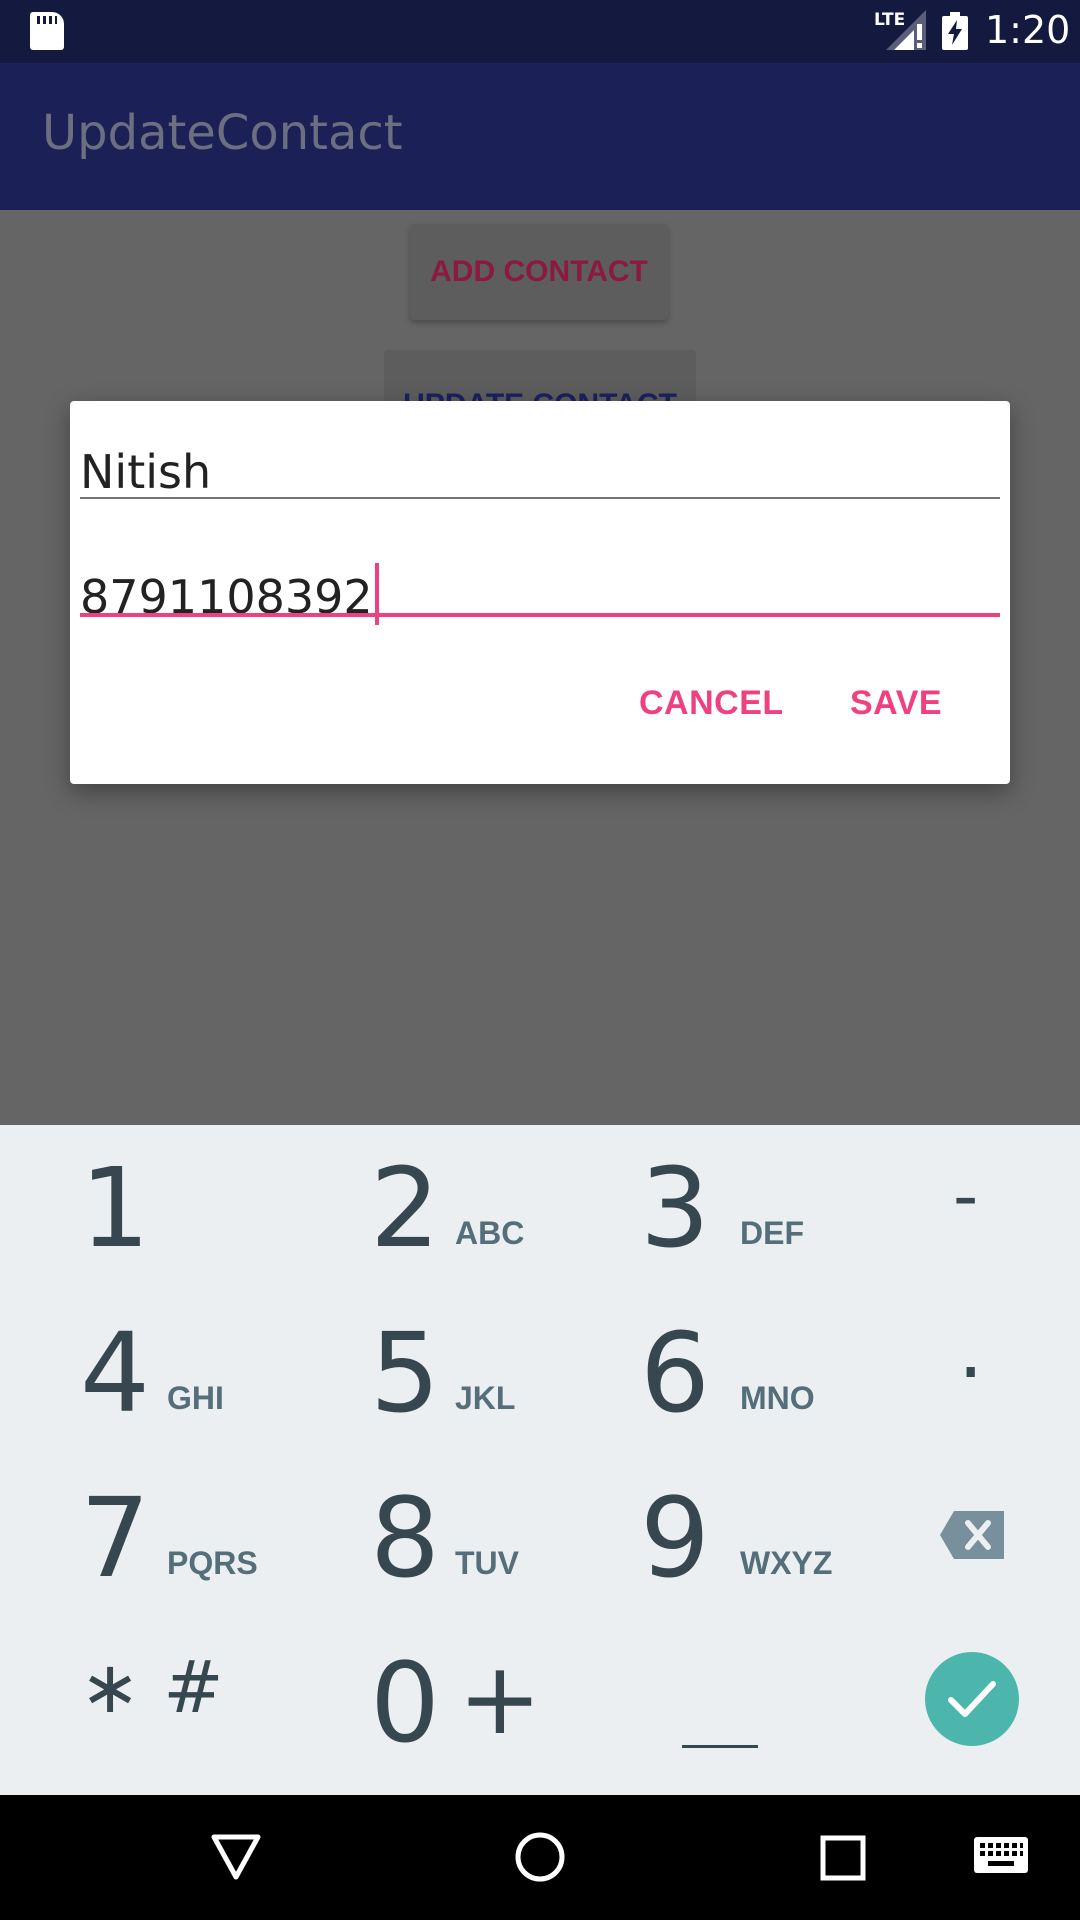 Image resolution: width=1080 pixels, height=1920 pixels. Describe the element at coordinates (540, 459) in the screenshot. I see `name-field: Nitish` at that location.